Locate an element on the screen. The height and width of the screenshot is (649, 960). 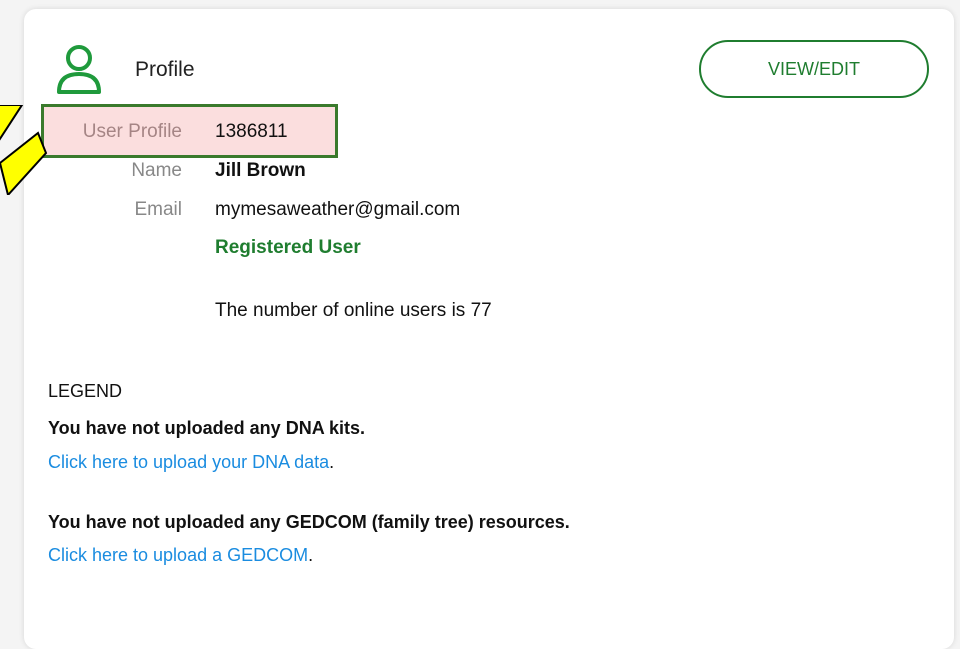
gedcom-upload-link: Click here to upload a GEDCOM is located at coordinates (178, 555).